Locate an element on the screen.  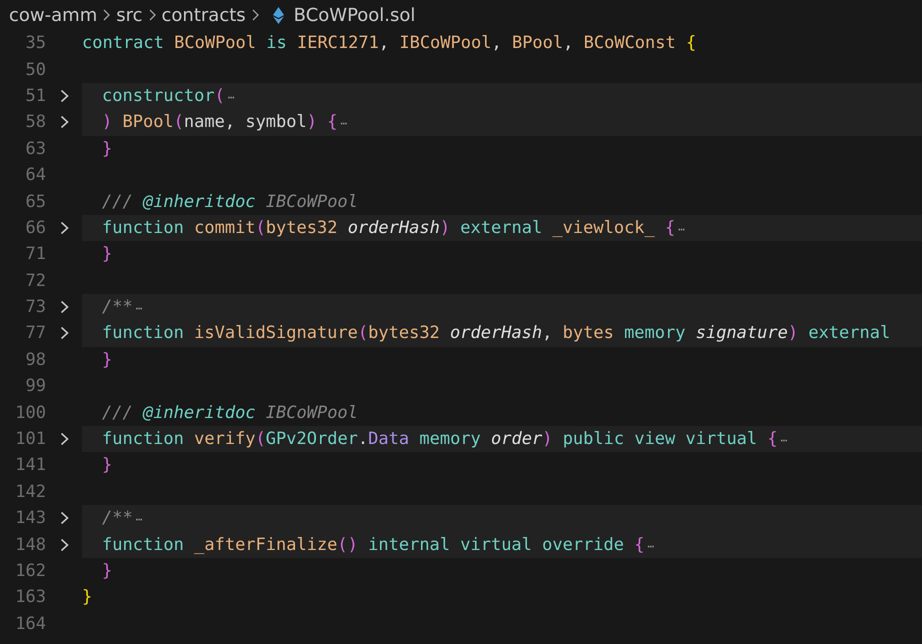
line-number: 100 is located at coordinates (30, 412).